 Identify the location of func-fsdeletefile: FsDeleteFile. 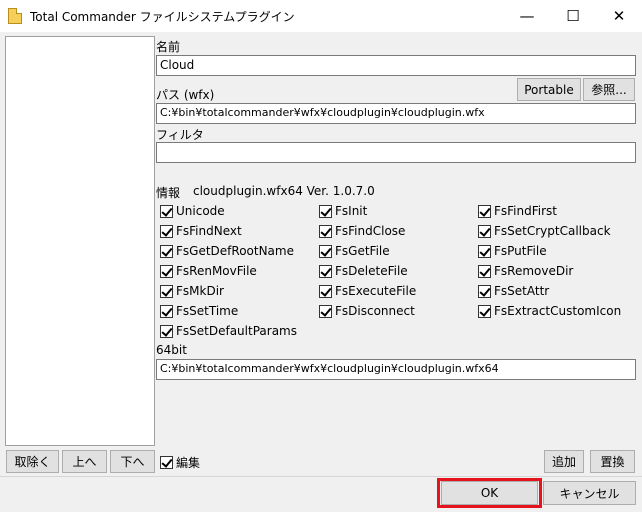
(363, 271).